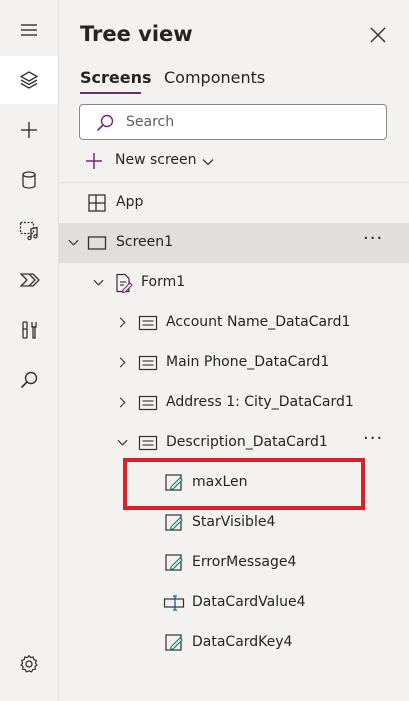  I want to click on tree-item-label: Main Phone_DataCard1, so click(248, 362).